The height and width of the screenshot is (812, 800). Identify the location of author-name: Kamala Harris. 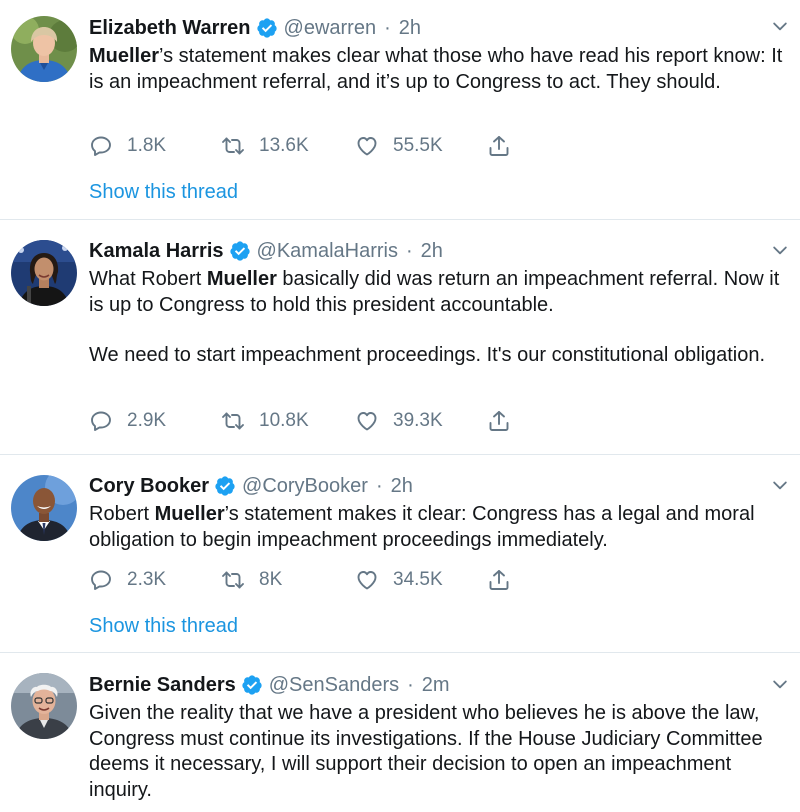
(156, 251).